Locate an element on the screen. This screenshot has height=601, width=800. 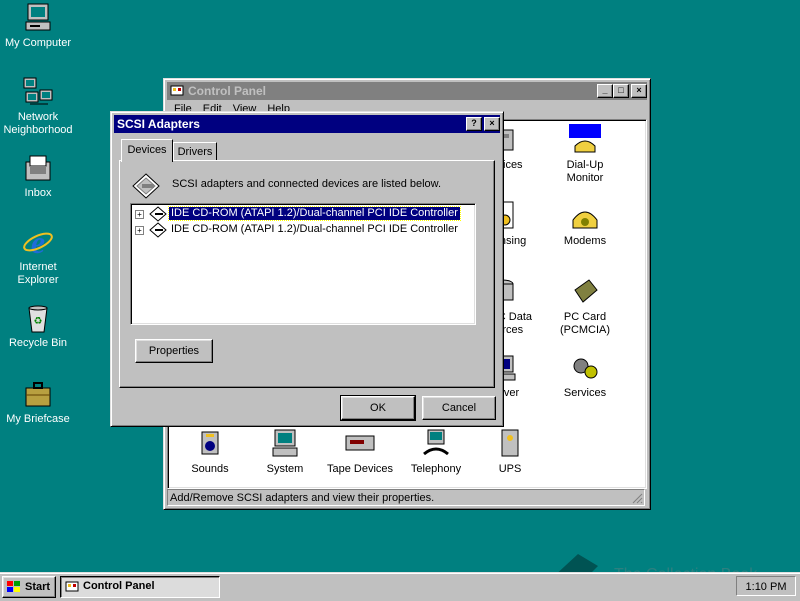
cp-item-pc-card: PC Card (PCMCIA) is located at coordinates (585, 306).